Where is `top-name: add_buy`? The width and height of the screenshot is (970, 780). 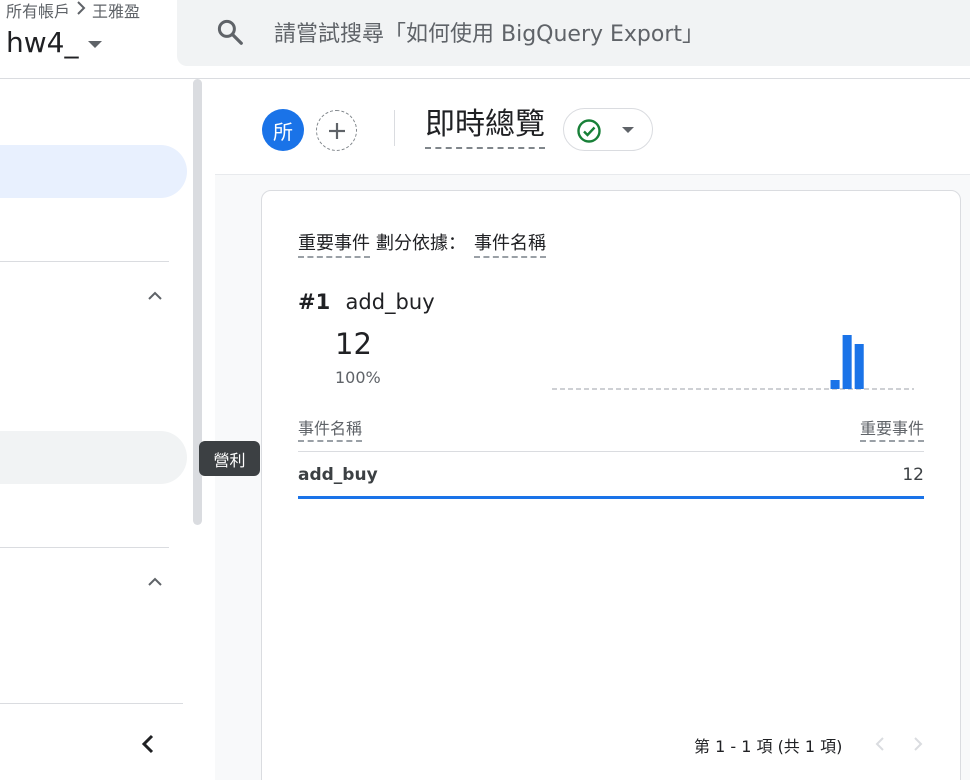 top-name: add_buy is located at coordinates (390, 302).